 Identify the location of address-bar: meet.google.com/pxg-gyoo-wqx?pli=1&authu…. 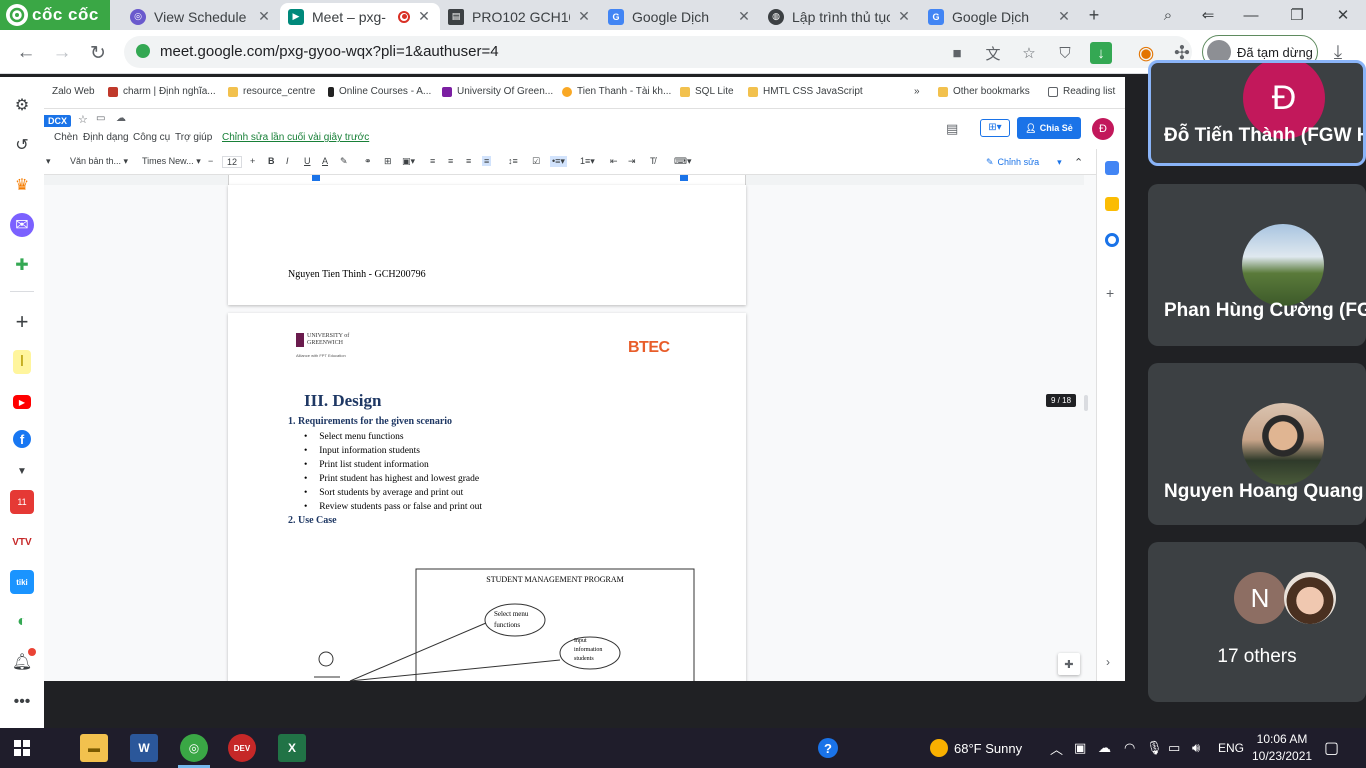
(658, 52).